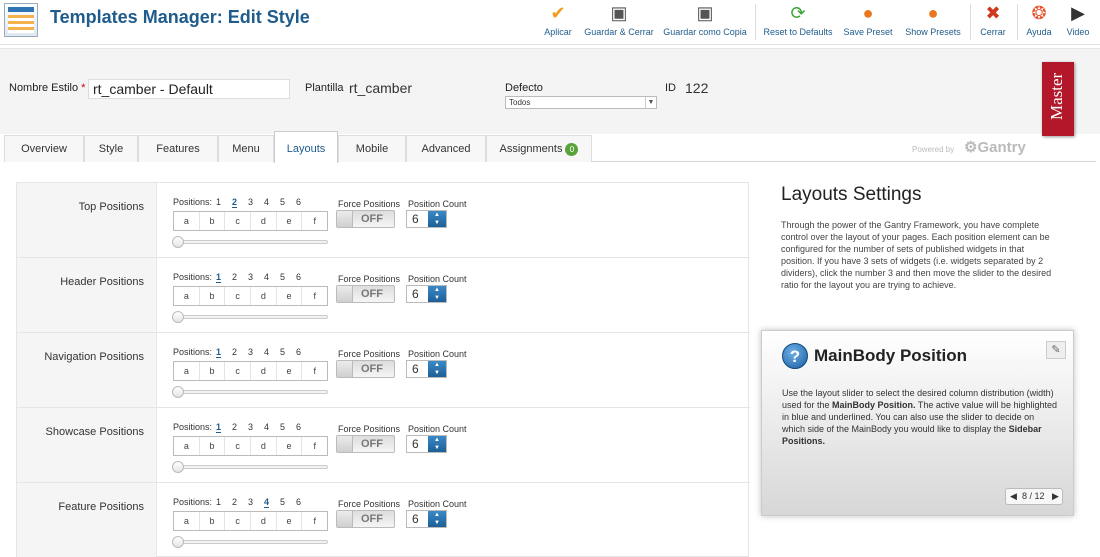 The width and height of the screenshot is (1100, 557). What do you see at coordinates (581, 102) in the screenshot?
I see `default-select: Todos ▼` at bounding box center [581, 102].